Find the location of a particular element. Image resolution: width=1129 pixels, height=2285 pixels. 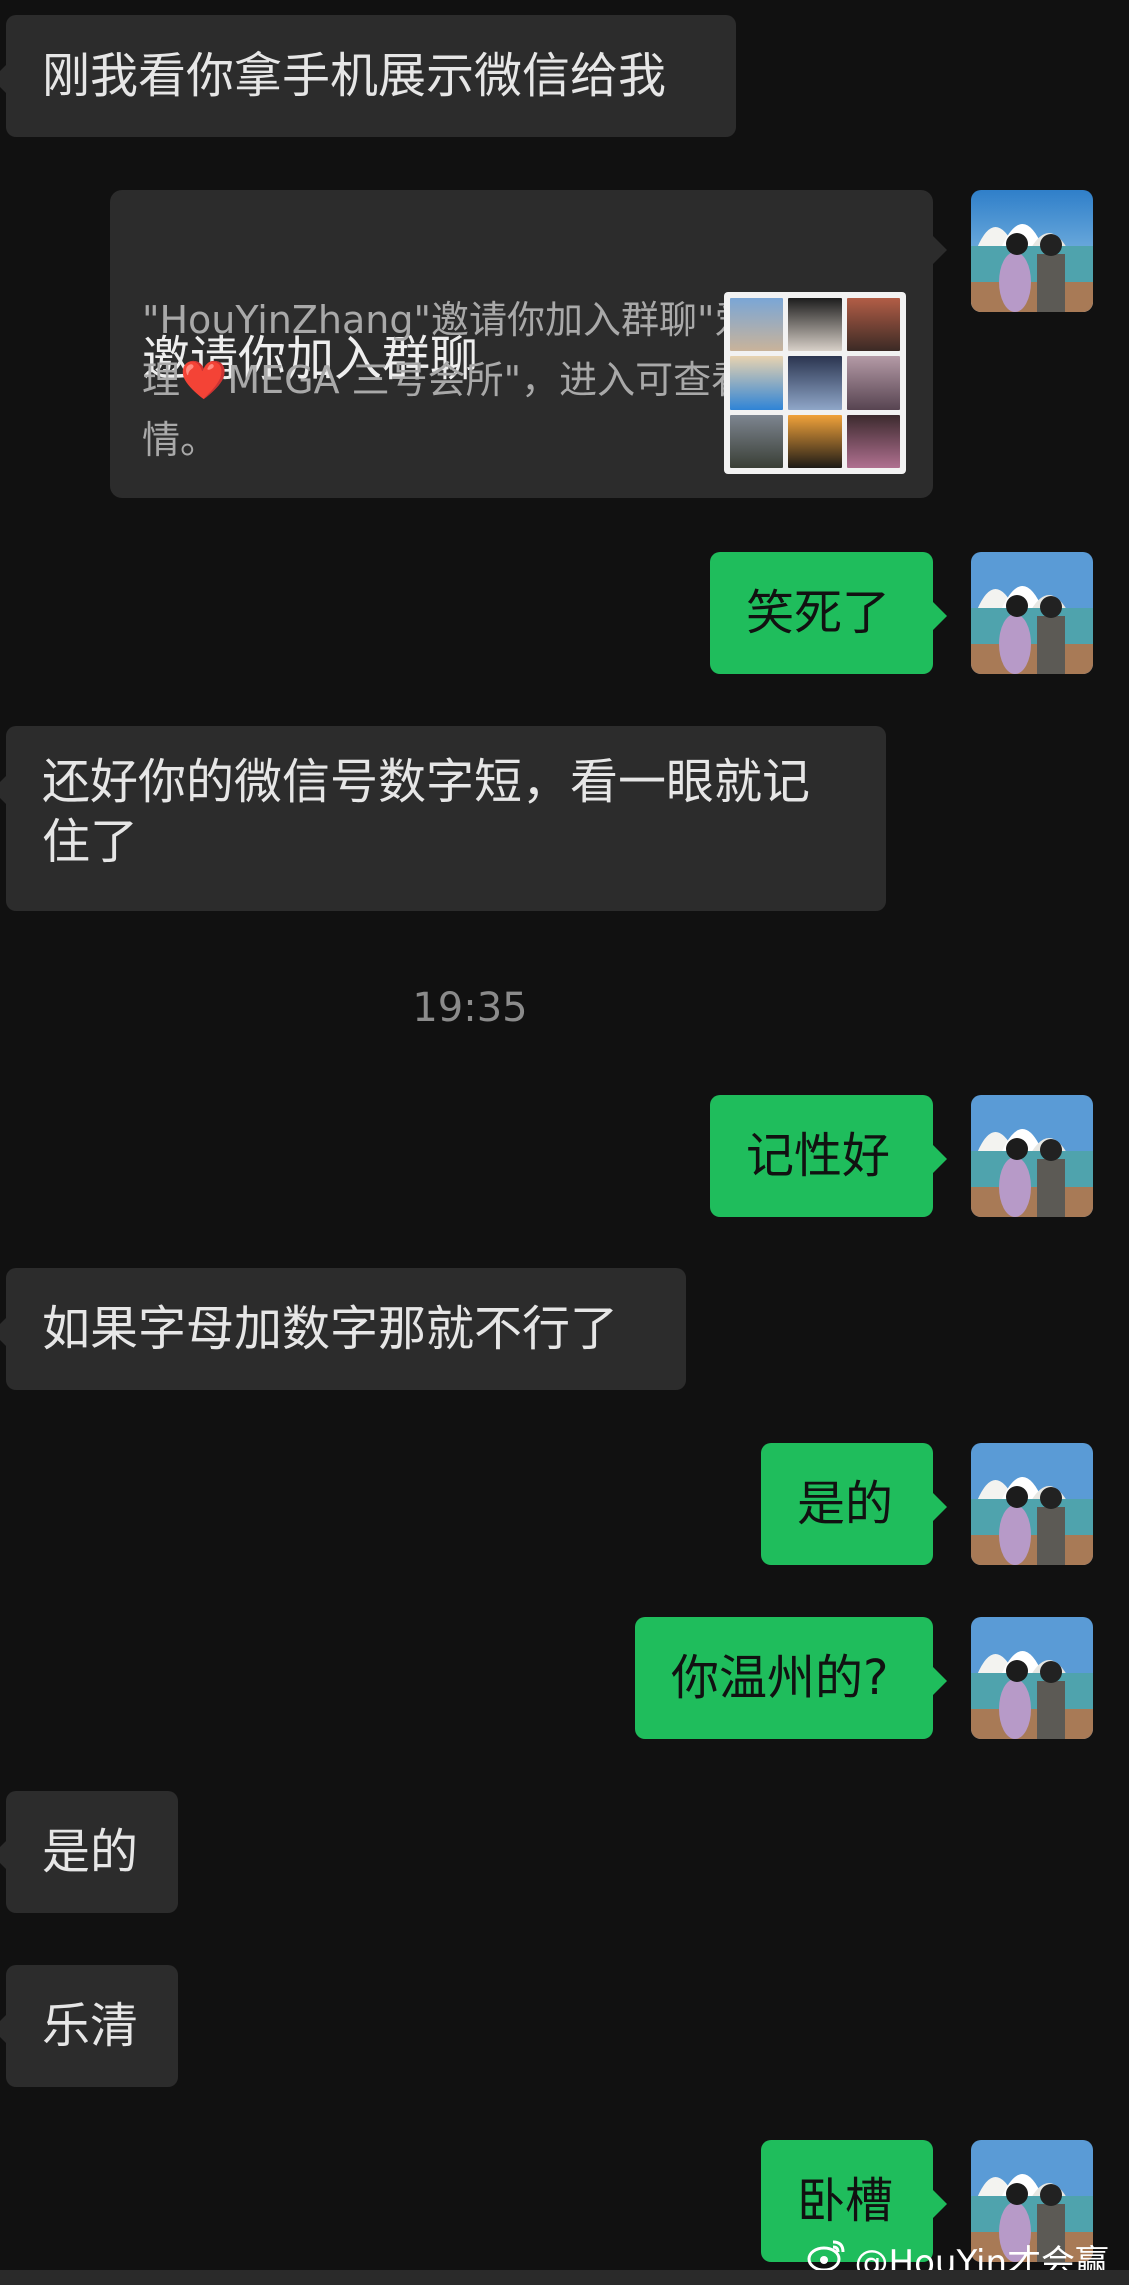

heart-icon: ❤️ is located at coordinates (204, 380).